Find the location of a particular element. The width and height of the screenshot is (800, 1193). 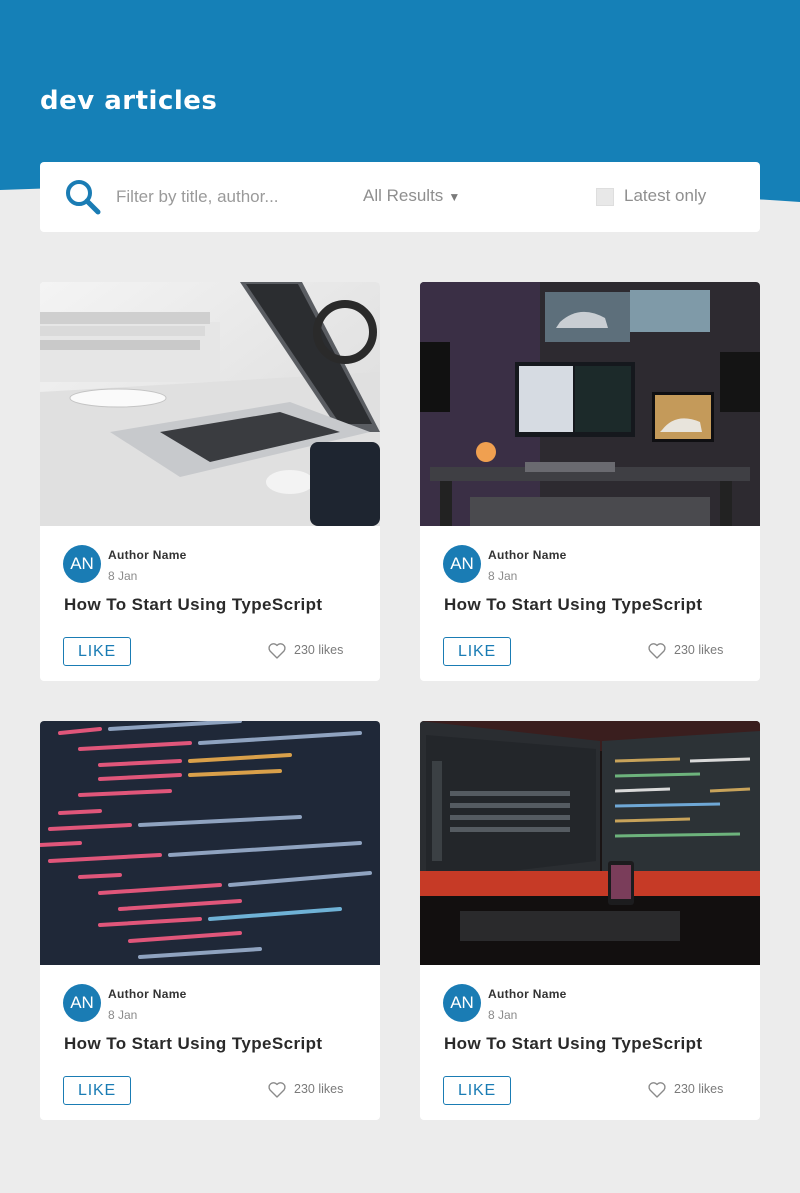

desk-setup-photo is located at coordinates (590, 404).